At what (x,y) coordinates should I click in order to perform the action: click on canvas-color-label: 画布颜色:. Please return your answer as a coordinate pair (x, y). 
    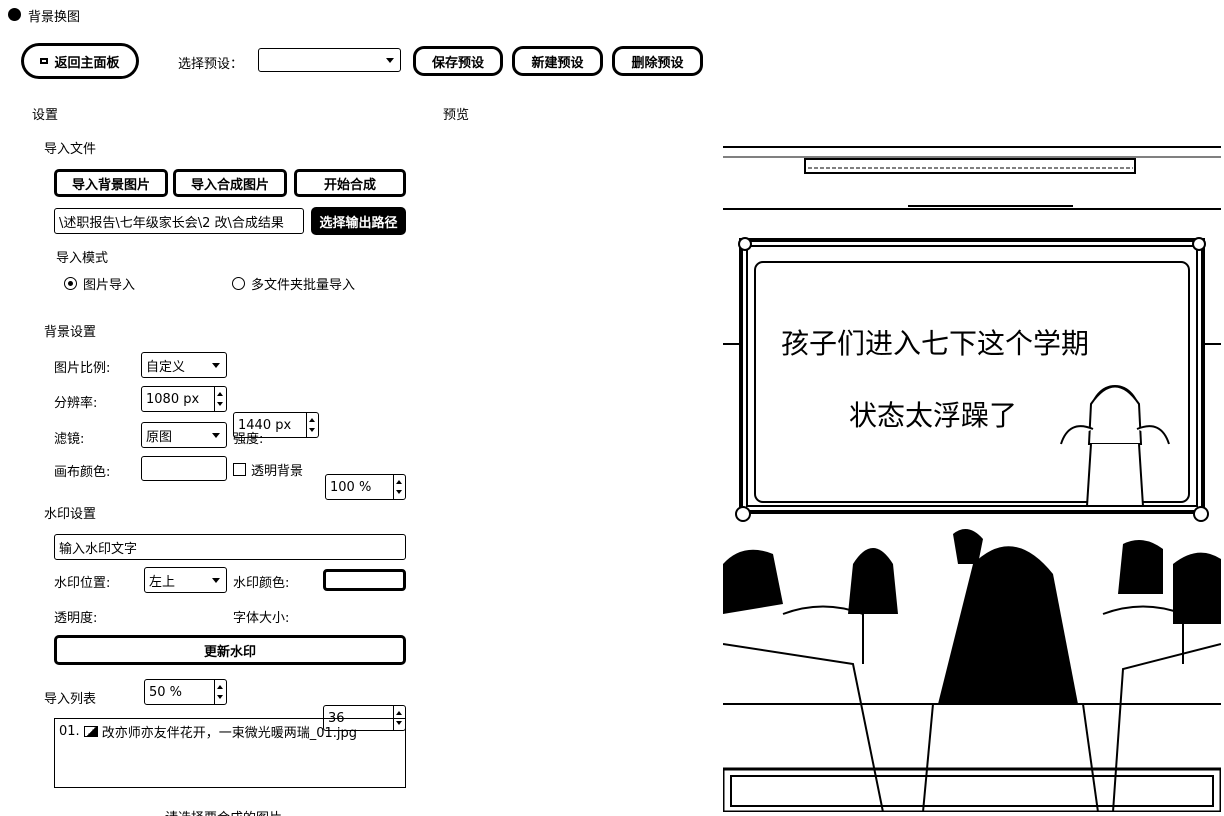
    Looking at the image, I should click on (82, 472).